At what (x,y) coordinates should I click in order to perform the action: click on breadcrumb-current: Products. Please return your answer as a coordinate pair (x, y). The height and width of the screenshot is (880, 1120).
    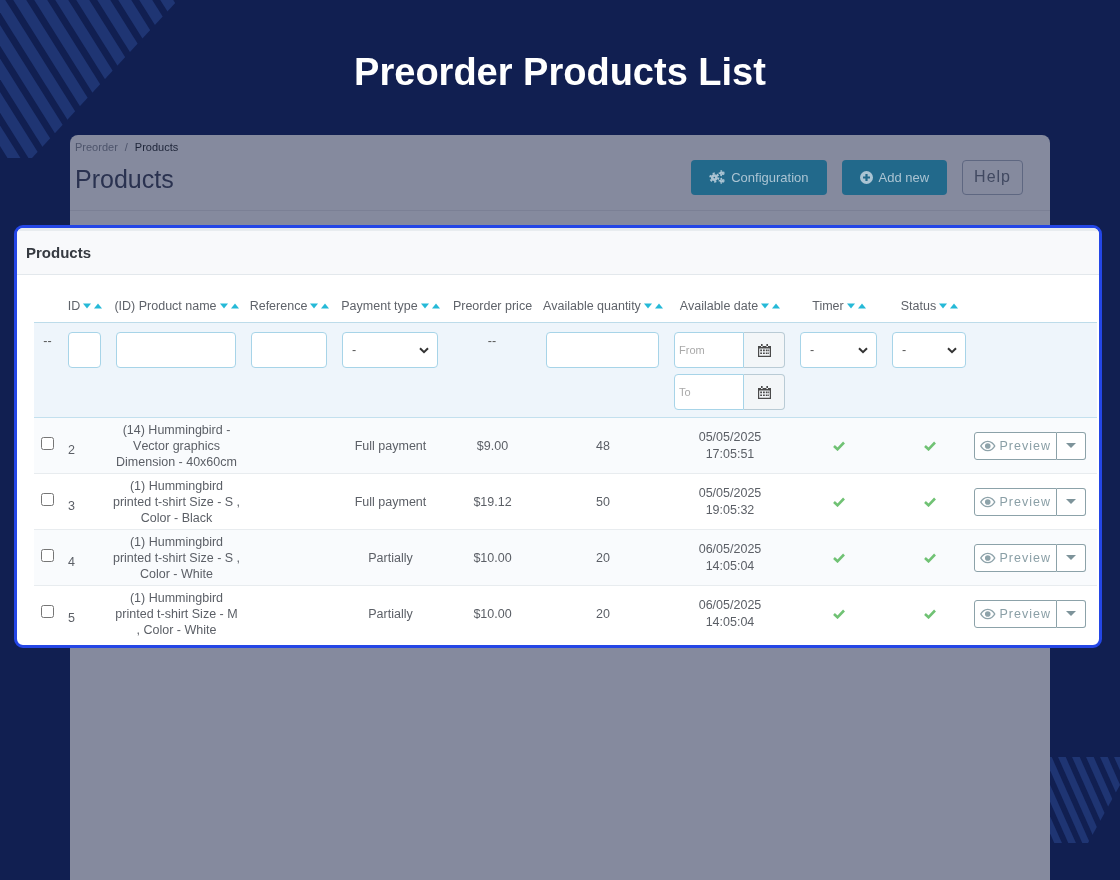
    Looking at the image, I should click on (156, 147).